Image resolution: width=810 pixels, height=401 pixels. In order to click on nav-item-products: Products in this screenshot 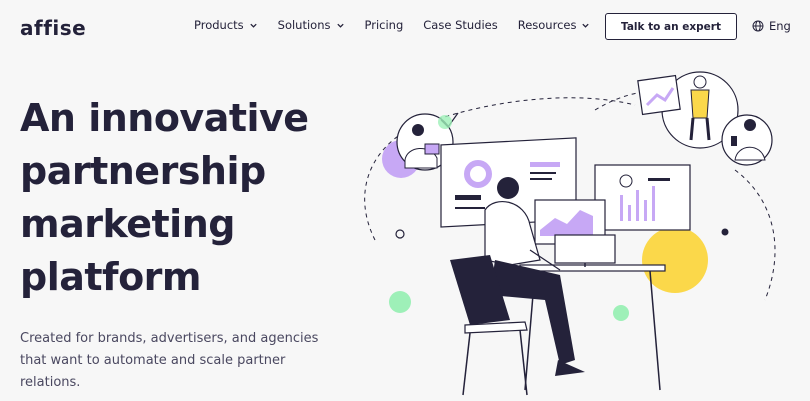, I will do `click(226, 25)`.